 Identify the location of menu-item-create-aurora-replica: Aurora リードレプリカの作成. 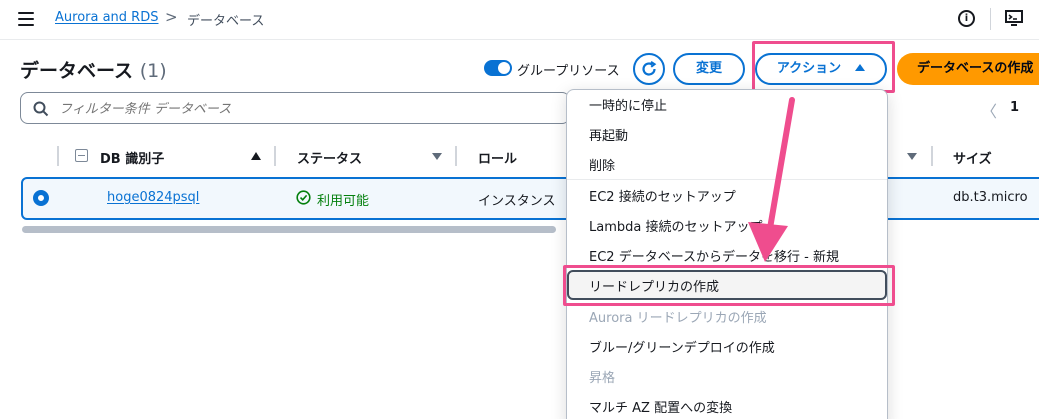
(678, 318).